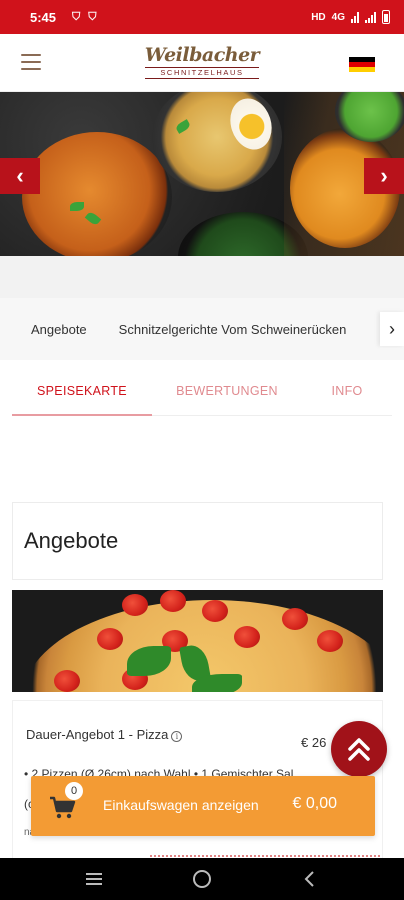 Image resolution: width=404 pixels, height=900 pixels. Describe the element at coordinates (227, 392) in the screenshot. I see `tab-bewertungen: BEWERTUNGEN` at that location.